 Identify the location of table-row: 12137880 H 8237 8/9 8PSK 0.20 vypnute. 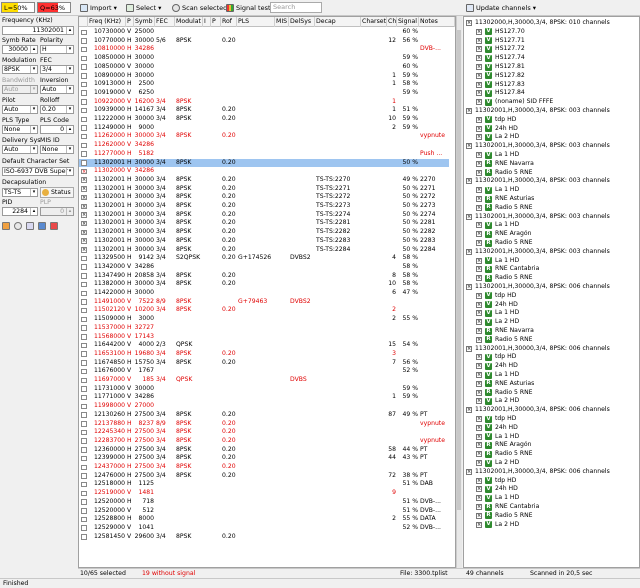
(264, 424).